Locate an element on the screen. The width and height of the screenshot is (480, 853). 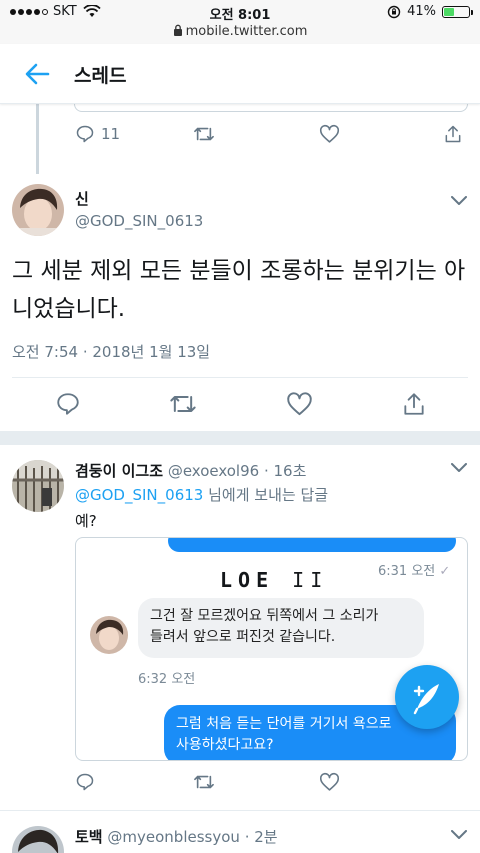
reply-tweet-actions is located at coordinates (271, 782).